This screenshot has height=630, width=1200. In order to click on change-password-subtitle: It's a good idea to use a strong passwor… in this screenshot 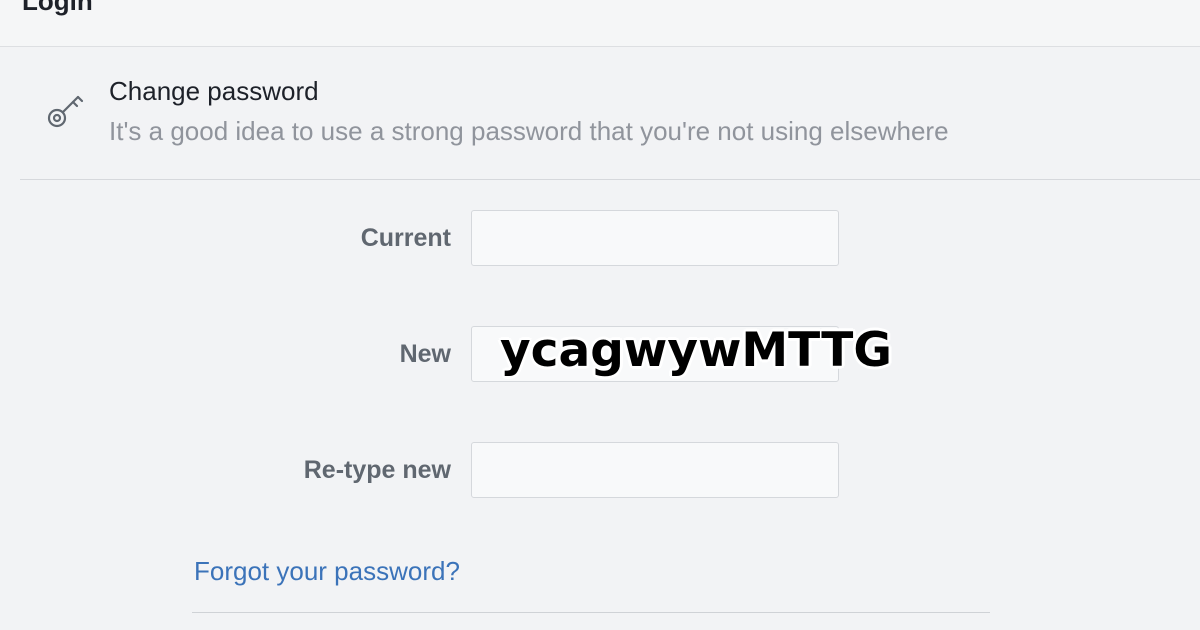, I will do `click(529, 131)`.